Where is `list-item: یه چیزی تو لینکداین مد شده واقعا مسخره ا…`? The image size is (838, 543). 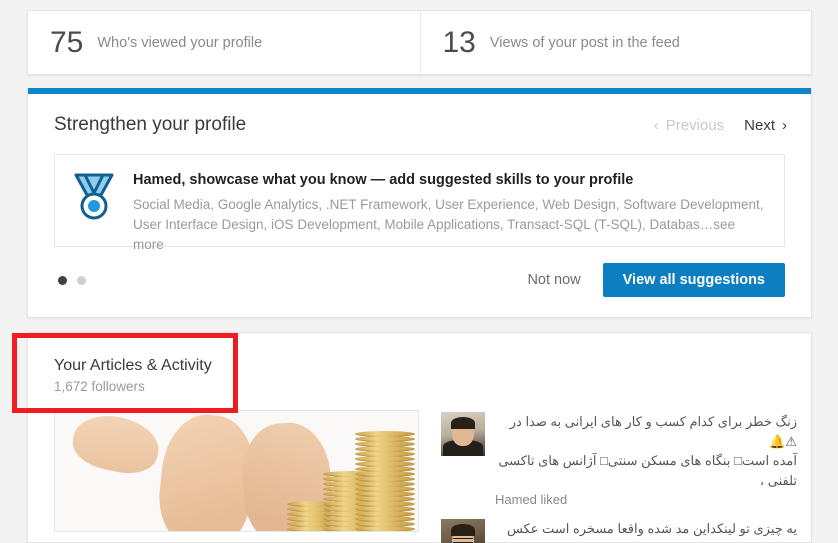 list-item: یه چیزی تو لینکداین مد شده واقعا مسخره ا… is located at coordinates (619, 531).